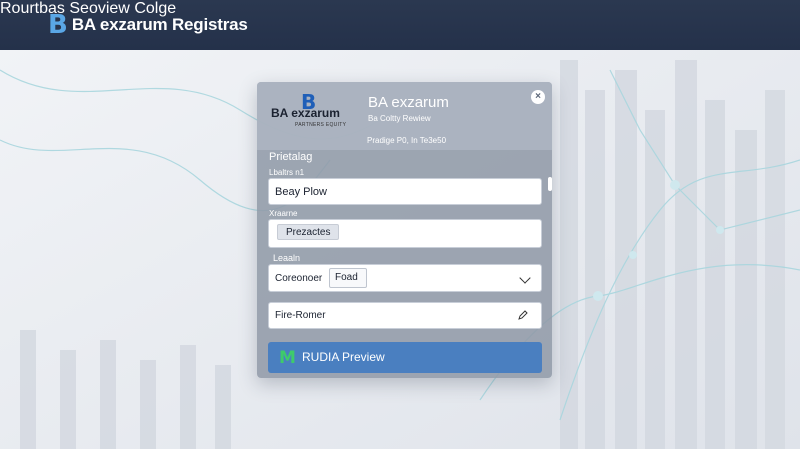 This screenshot has width=800, height=449. What do you see at coordinates (343, 357) in the screenshot?
I see `preview-button-label: RUDIA Preview` at bounding box center [343, 357].